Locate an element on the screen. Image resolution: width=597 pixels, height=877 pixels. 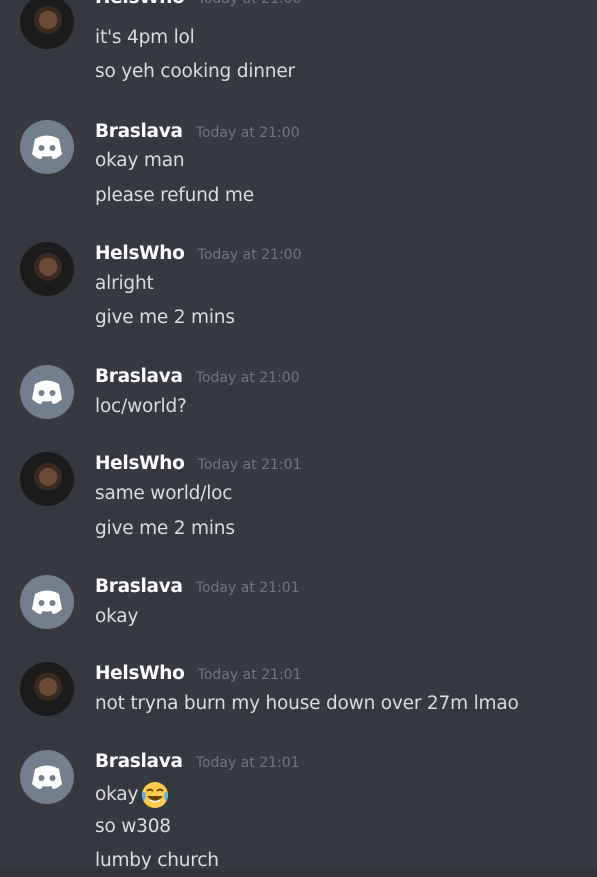
bottom-edge is located at coordinates (298, 873).